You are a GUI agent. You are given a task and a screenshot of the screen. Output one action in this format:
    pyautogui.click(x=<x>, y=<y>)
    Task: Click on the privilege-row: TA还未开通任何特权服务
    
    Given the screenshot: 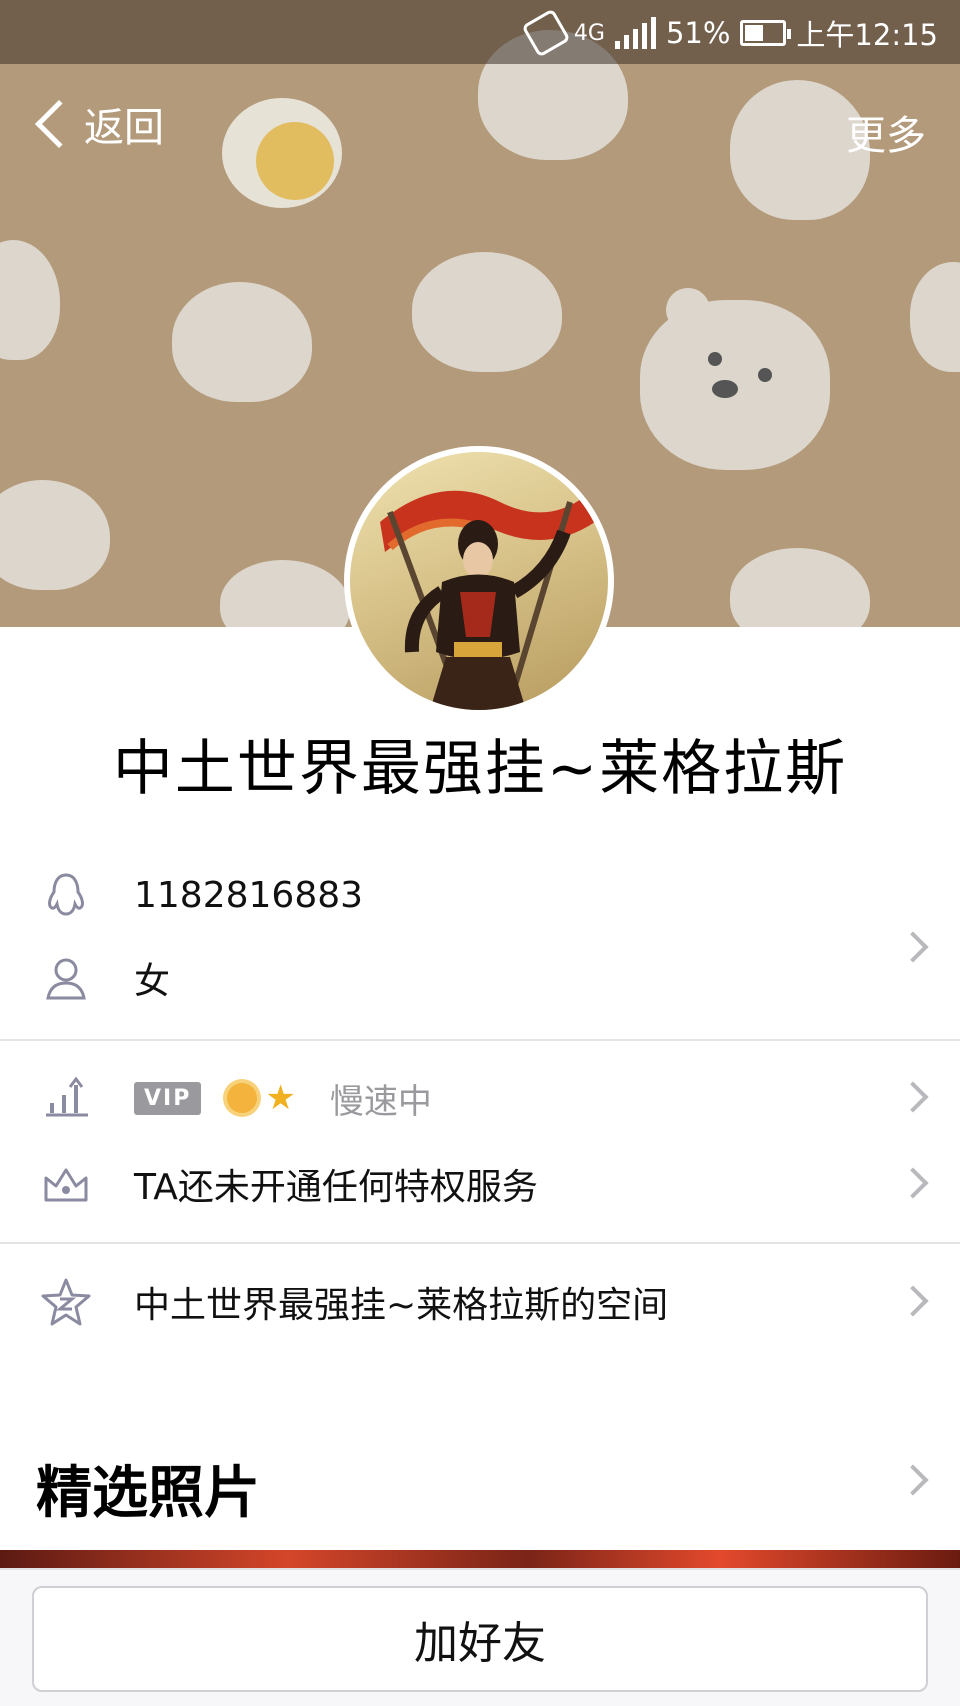 What is the action you would take?
    pyautogui.click(x=480, y=1184)
    